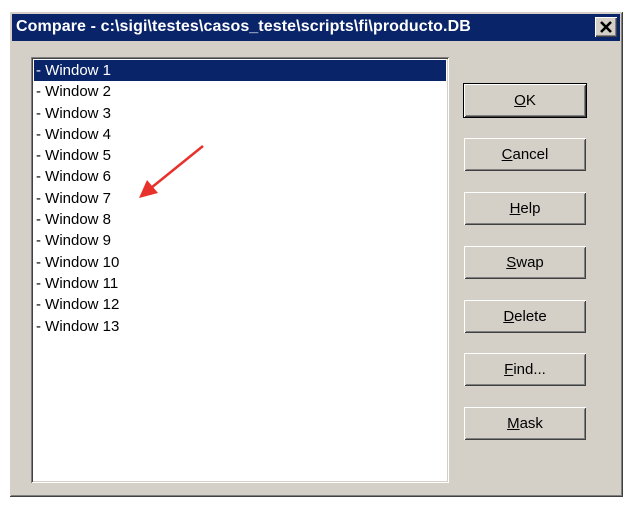 The width and height of the screenshot is (633, 506). I want to click on list-item: - Window 8, so click(240, 219).